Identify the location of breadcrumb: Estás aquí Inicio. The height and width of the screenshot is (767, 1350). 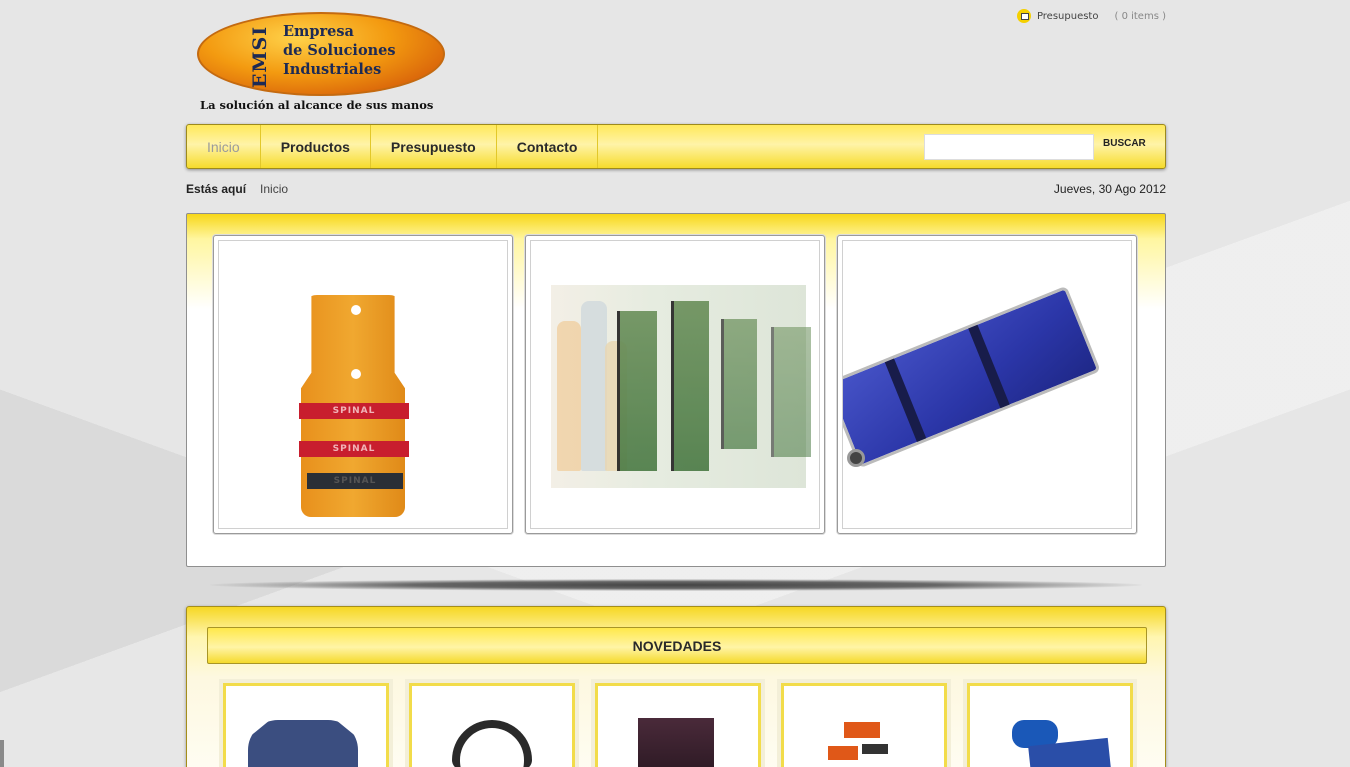
(237, 189).